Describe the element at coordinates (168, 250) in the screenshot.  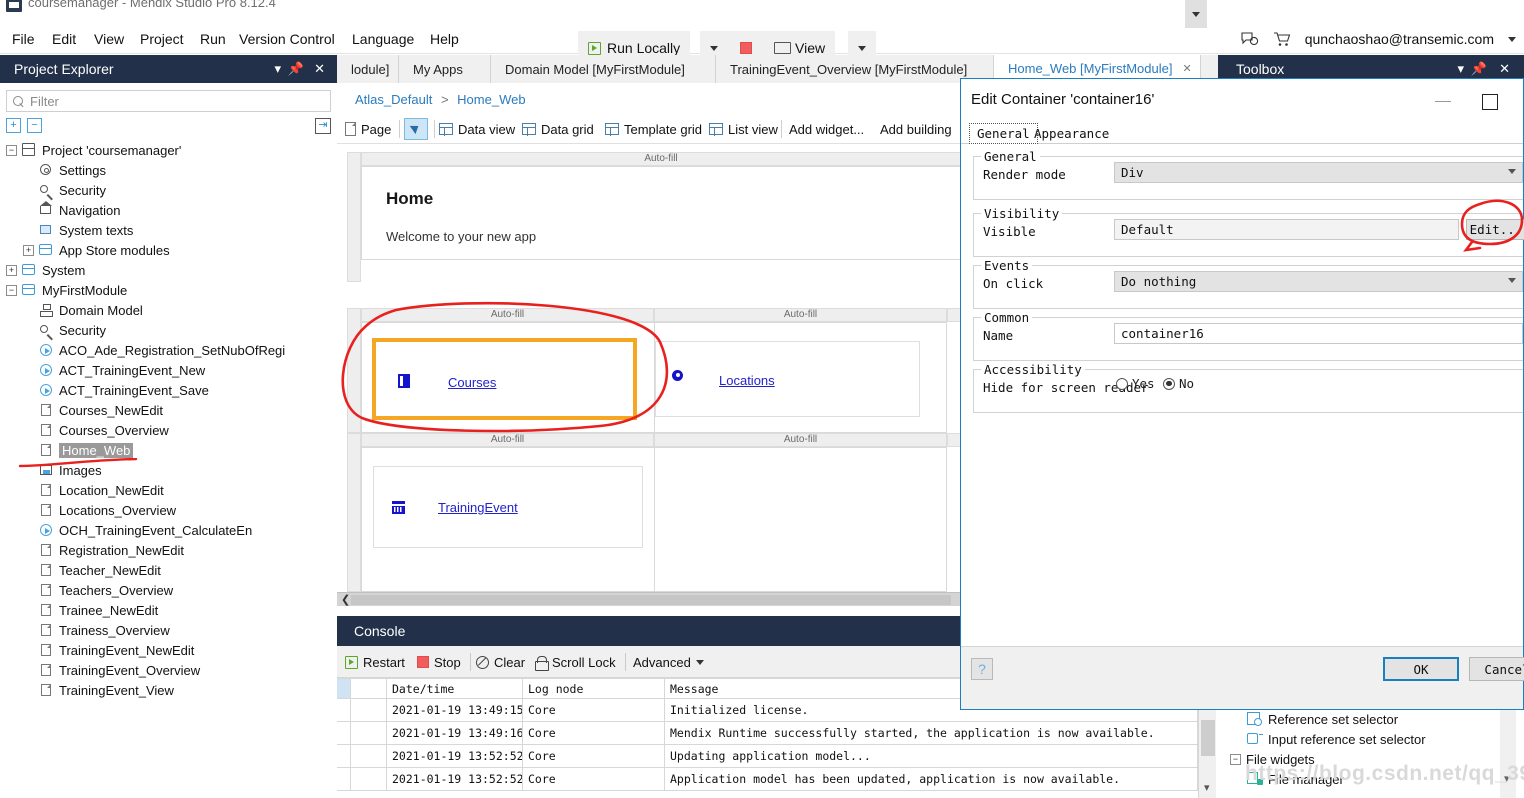
I see `tree-item-app-store-modules: + App Store modules` at that location.